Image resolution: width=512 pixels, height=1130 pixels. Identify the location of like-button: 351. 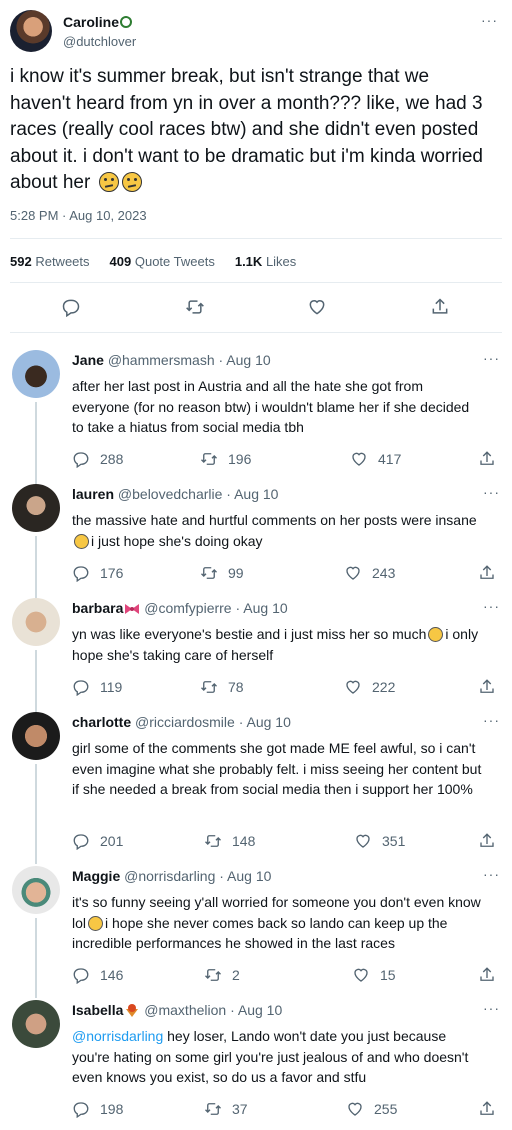
(379, 841).